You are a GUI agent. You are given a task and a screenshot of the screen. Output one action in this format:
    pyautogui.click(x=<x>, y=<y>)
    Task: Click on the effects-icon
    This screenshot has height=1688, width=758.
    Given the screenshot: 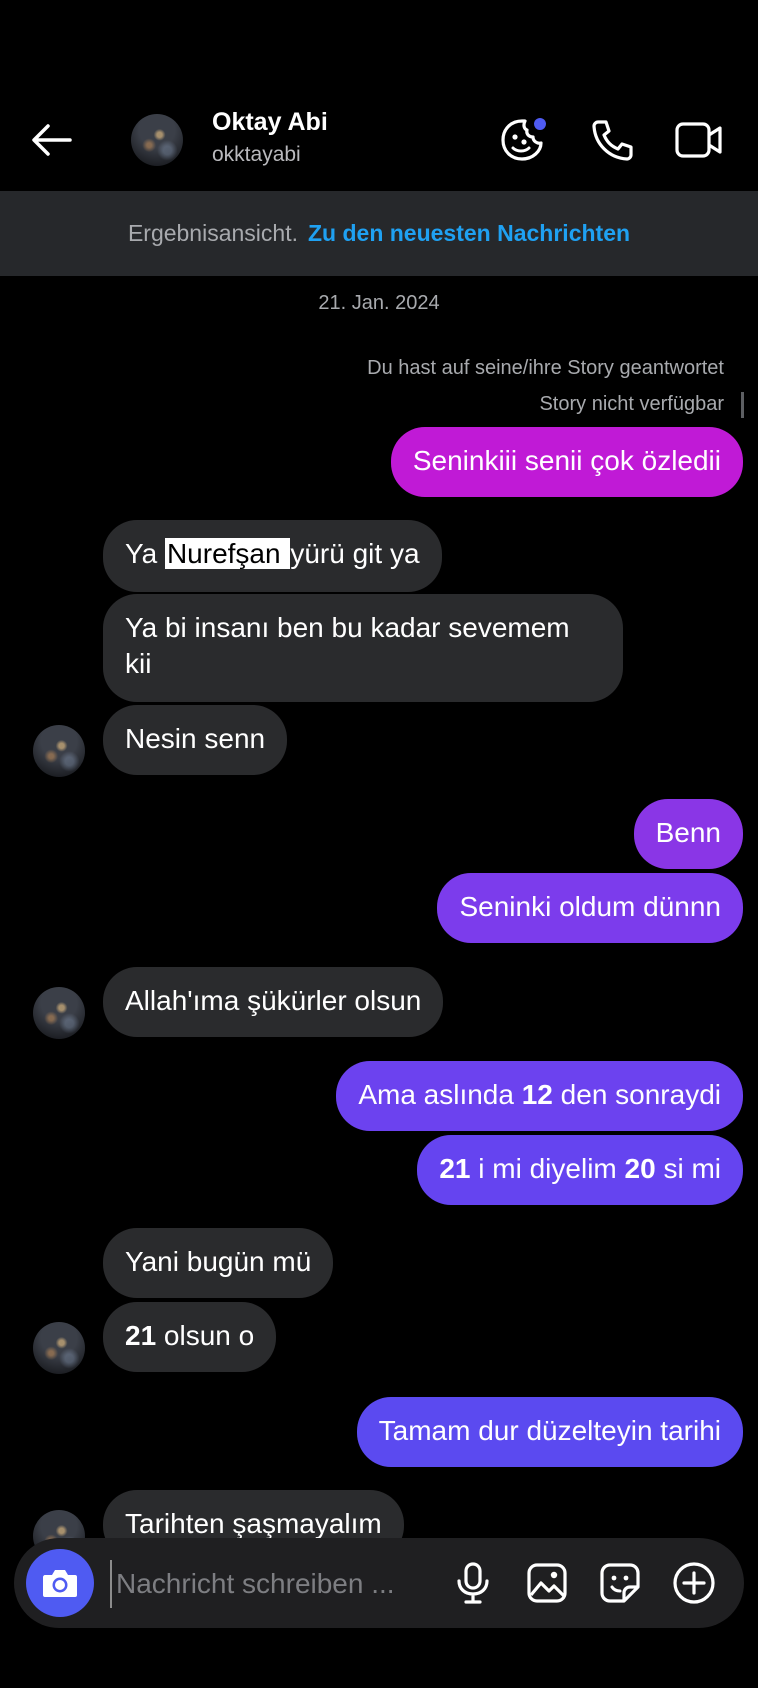 What is the action you would take?
    pyautogui.click(x=523, y=139)
    